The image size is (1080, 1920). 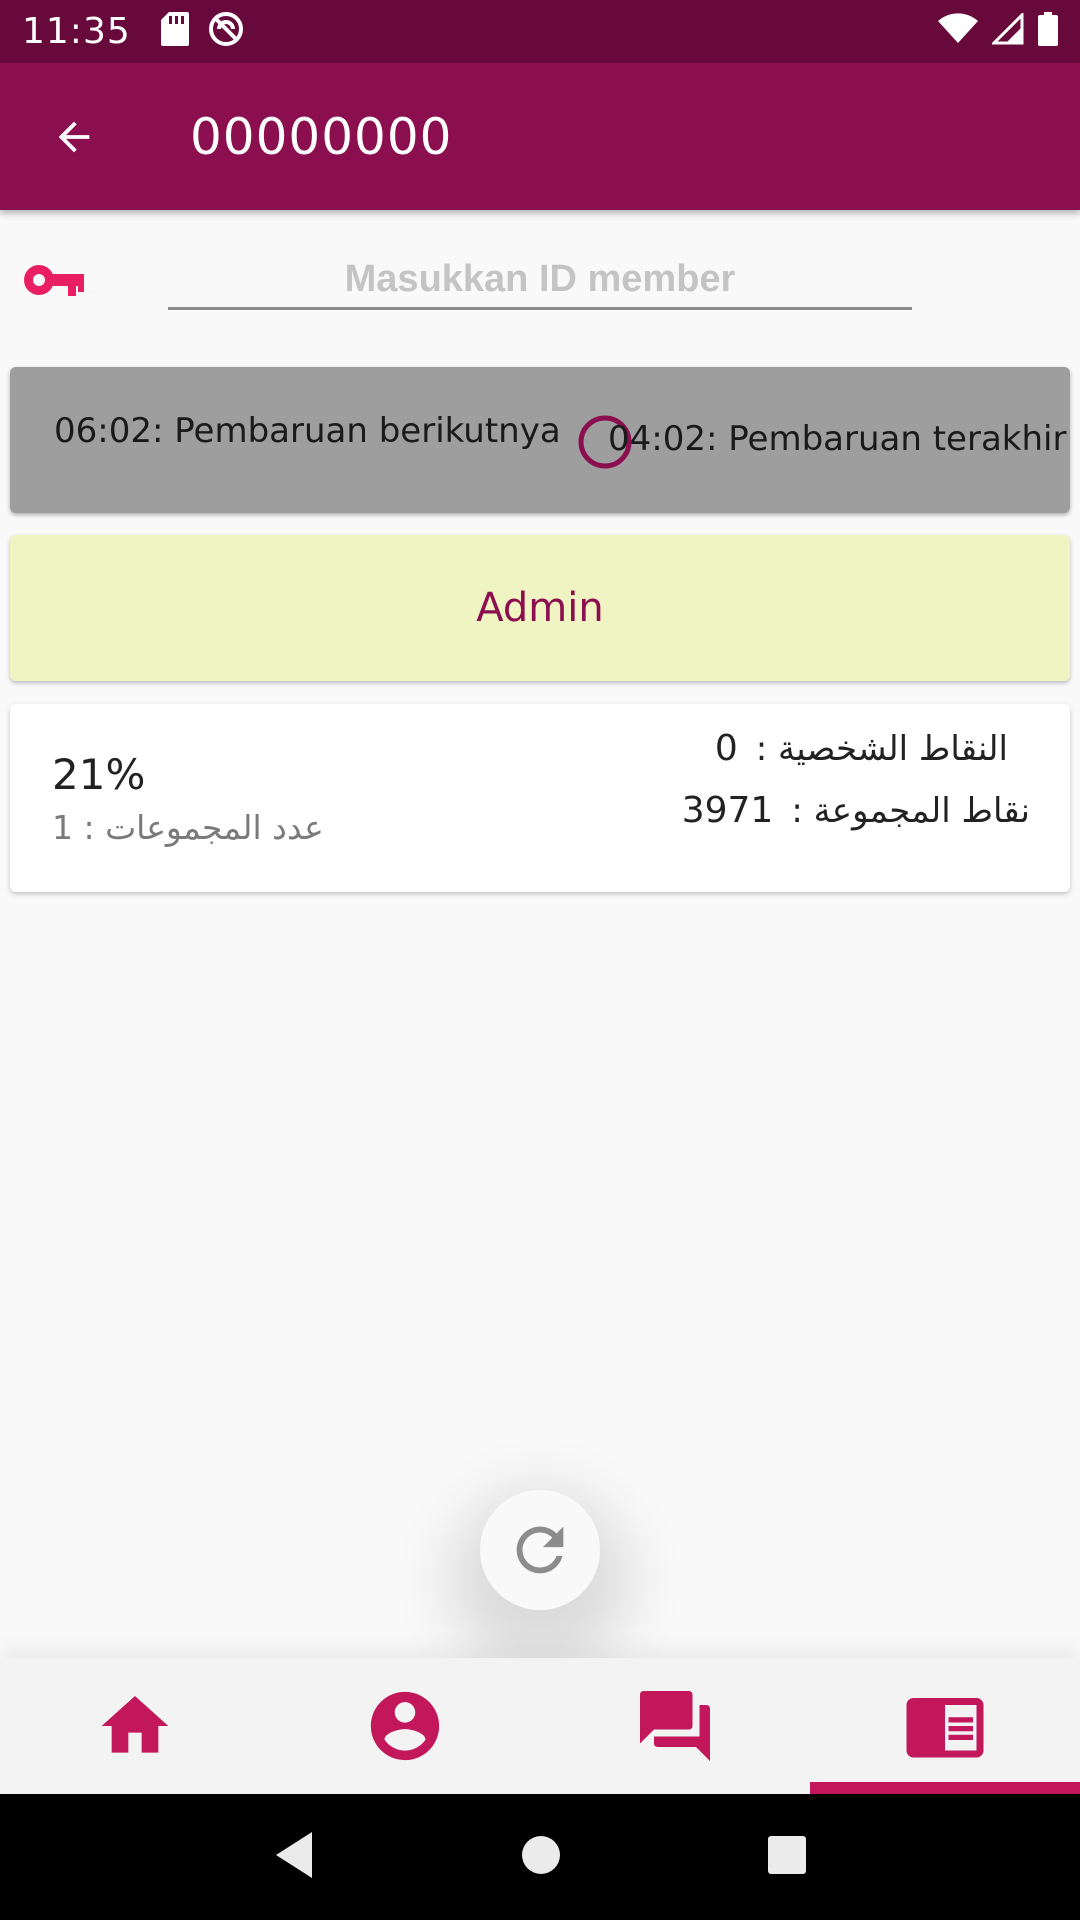 I want to click on last-update-text: 04:02: Pembaruan terakhir, so click(x=837, y=439).